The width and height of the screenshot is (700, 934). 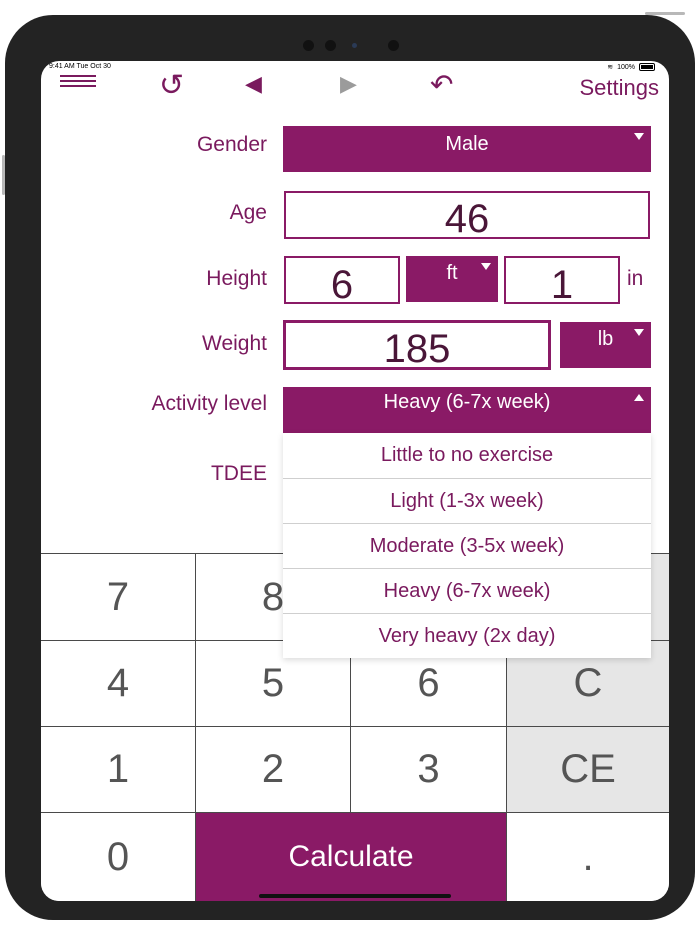 I want to click on activity-value: Heavy (6-7x week), so click(x=467, y=402).